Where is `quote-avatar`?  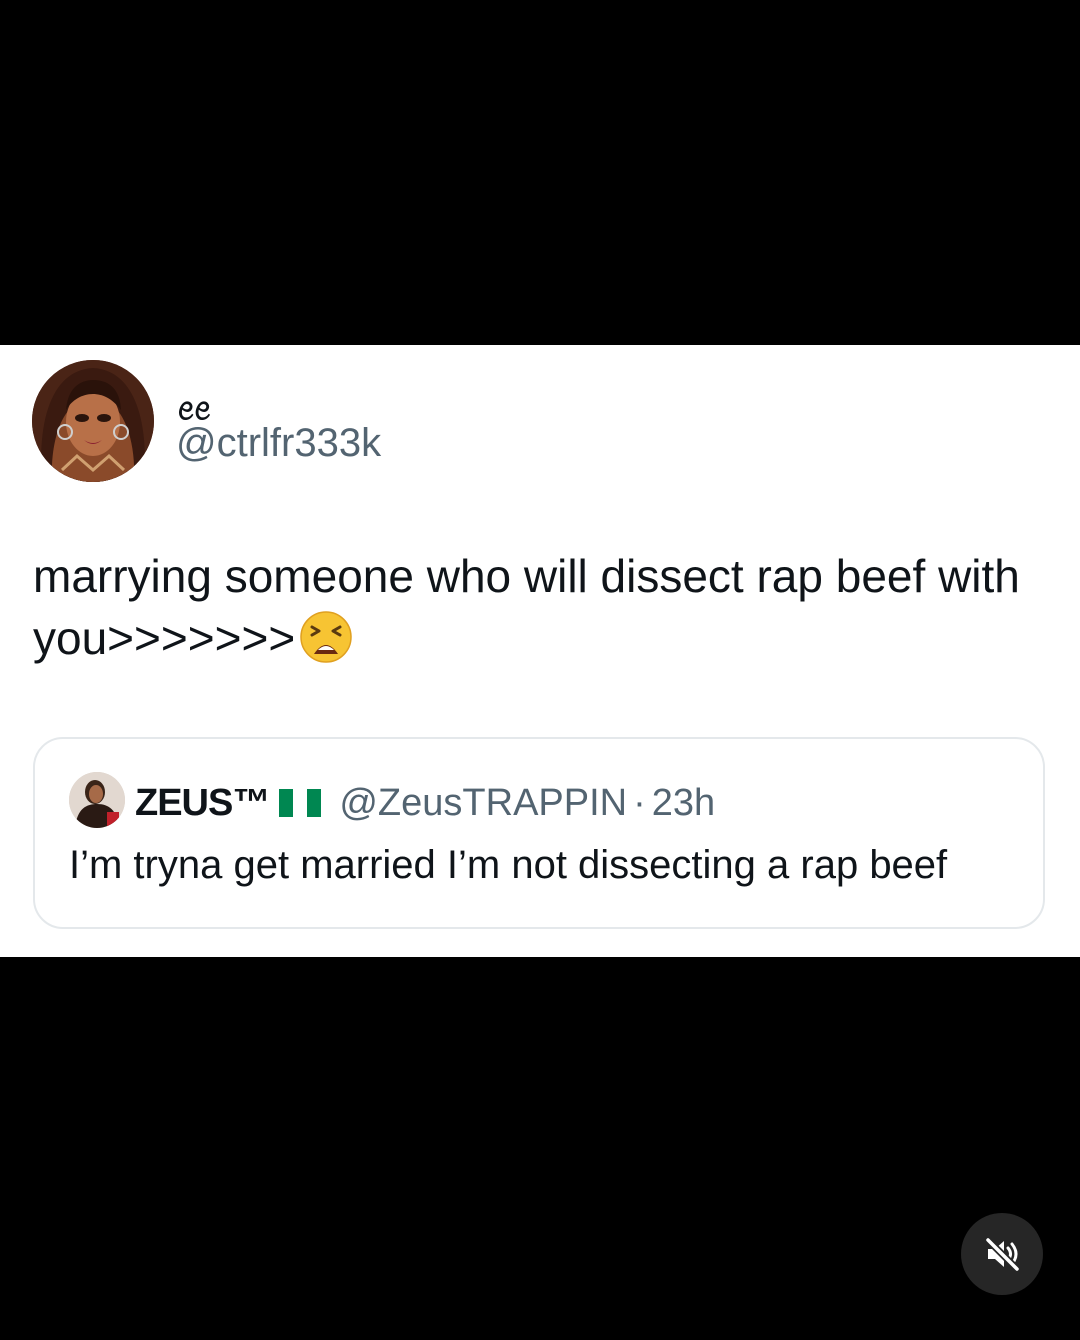 quote-avatar is located at coordinates (97, 800).